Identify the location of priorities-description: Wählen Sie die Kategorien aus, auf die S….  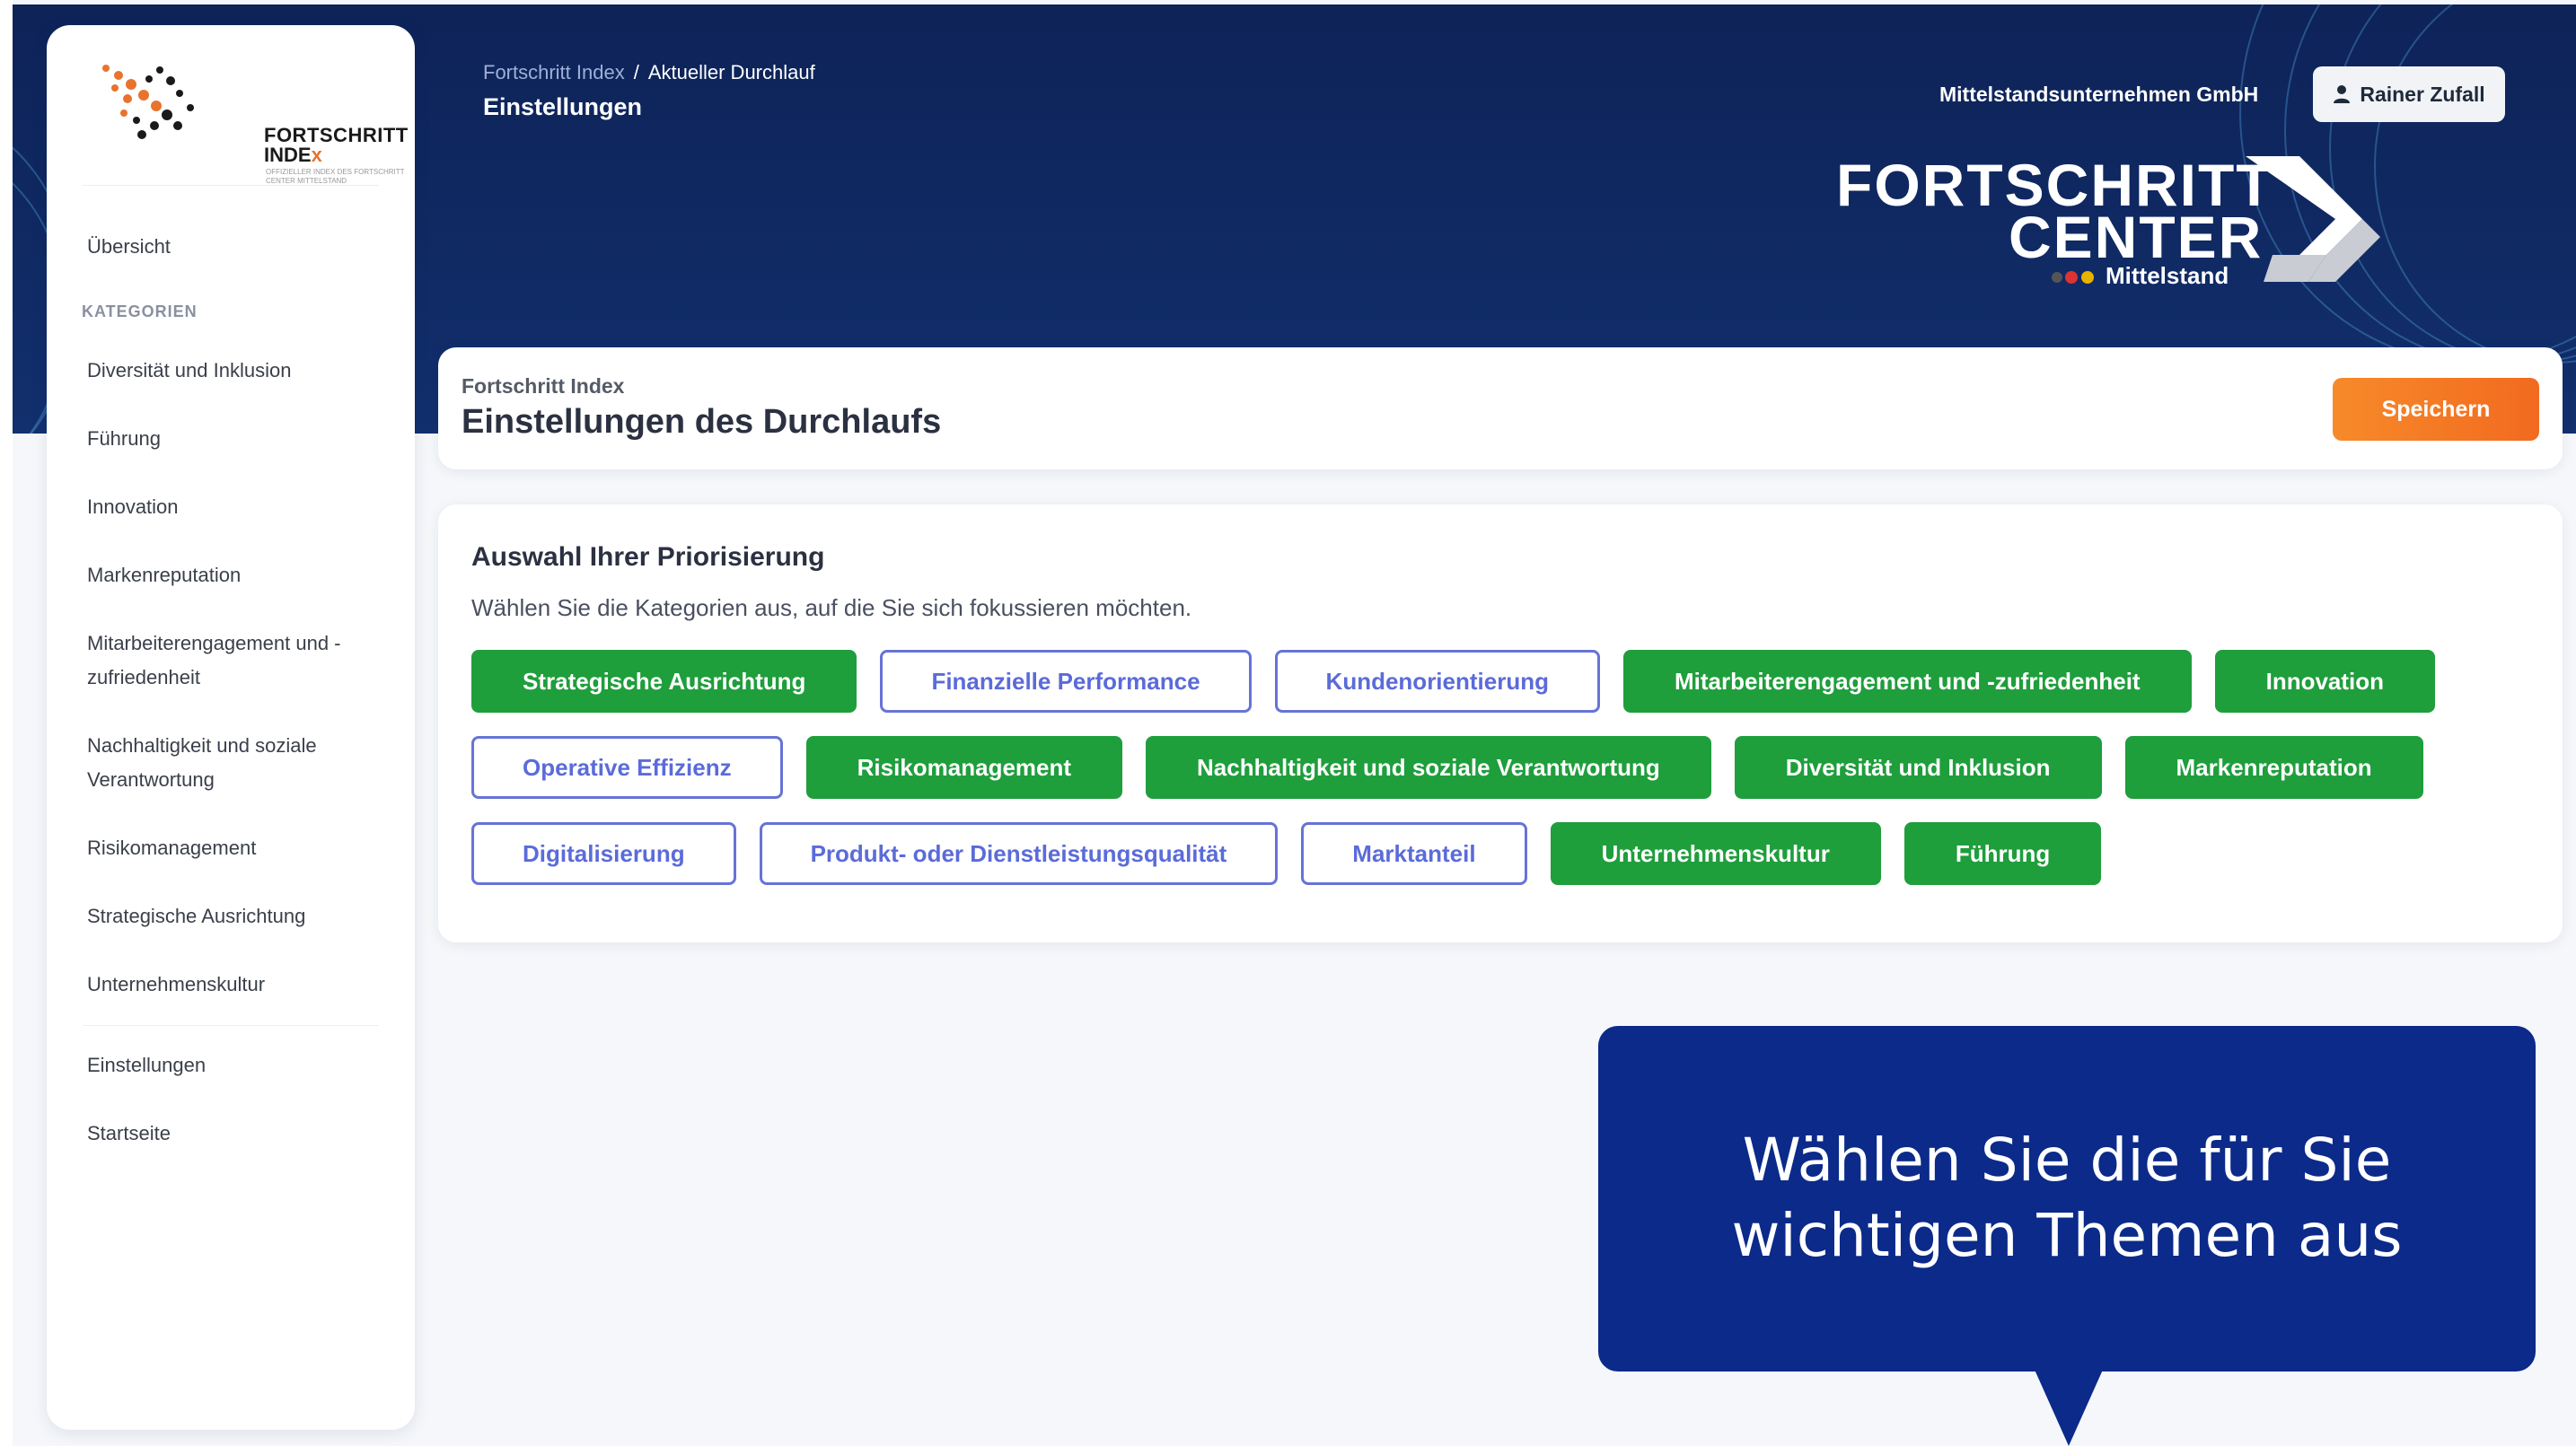
(831, 607).